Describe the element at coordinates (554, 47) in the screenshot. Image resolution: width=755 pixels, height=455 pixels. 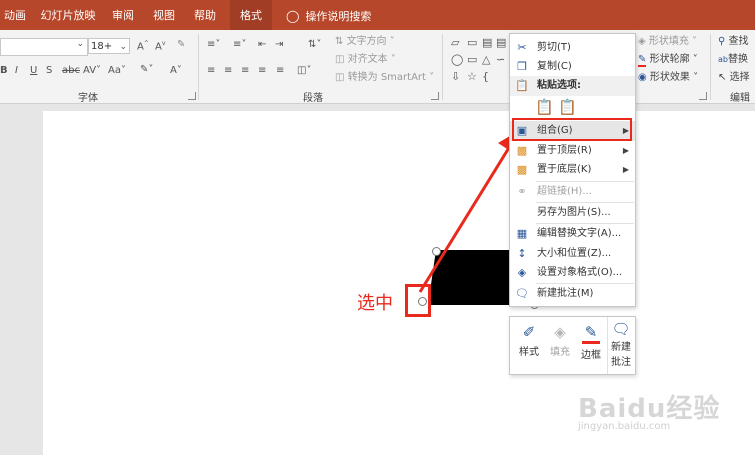
I see `menu-item-label: 剪切(T)` at that location.